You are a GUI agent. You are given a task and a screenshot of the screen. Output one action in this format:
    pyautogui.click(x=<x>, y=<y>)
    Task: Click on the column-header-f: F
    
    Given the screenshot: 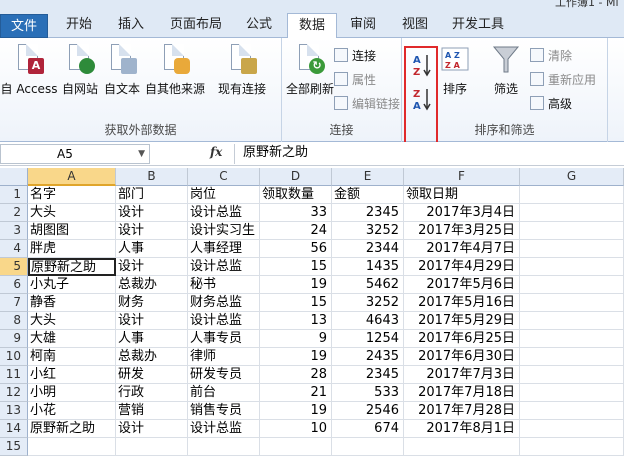 What is the action you would take?
    pyautogui.click(x=462, y=177)
    